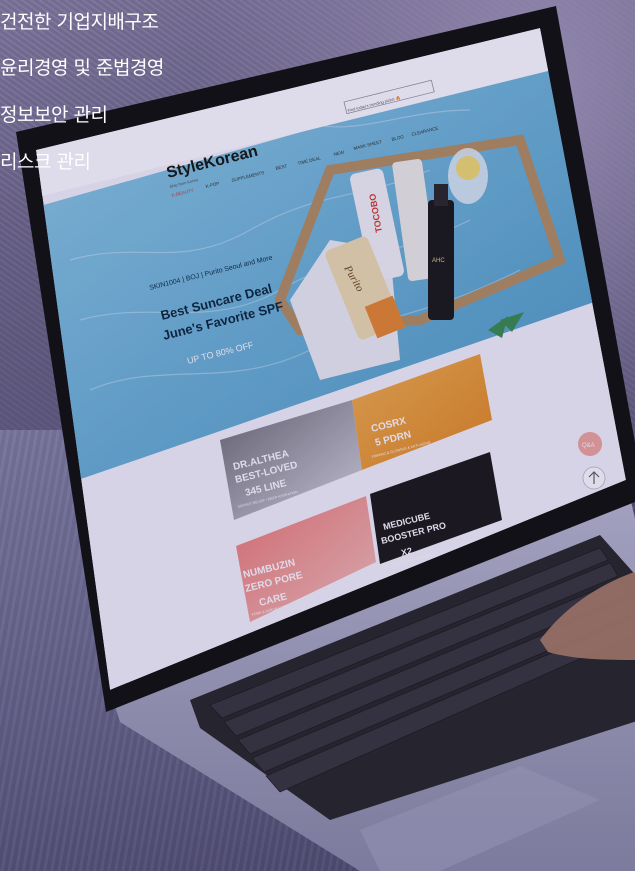  I want to click on qa-floating-label: Q&A, so click(588, 446).